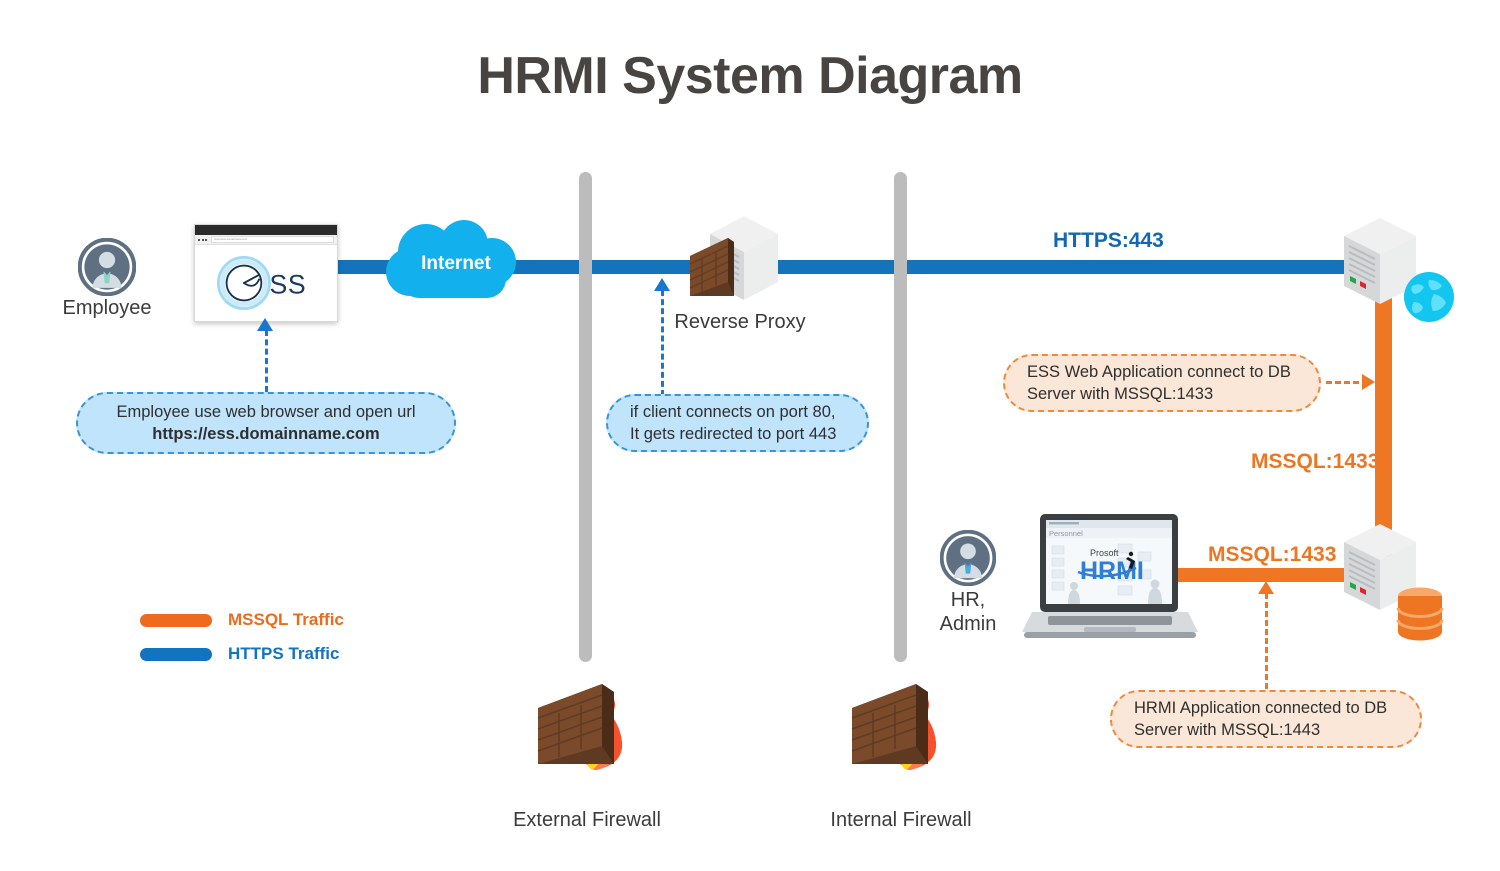 The height and width of the screenshot is (871, 1500). What do you see at coordinates (901, 723) in the screenshot?
I see `internal-firewall-icon` at bounding box center [901, 723].